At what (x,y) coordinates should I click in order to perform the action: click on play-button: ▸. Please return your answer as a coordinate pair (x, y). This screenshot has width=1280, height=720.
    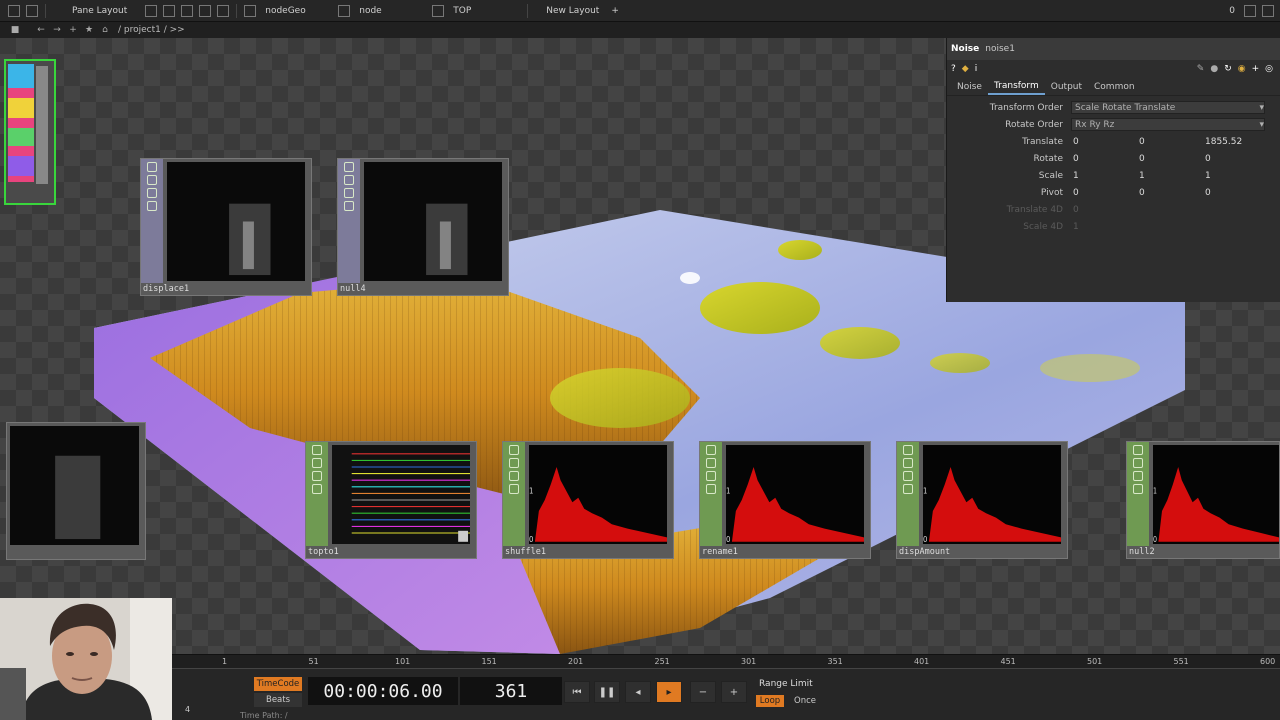
    Looking at the image, I should click on (669, 692).